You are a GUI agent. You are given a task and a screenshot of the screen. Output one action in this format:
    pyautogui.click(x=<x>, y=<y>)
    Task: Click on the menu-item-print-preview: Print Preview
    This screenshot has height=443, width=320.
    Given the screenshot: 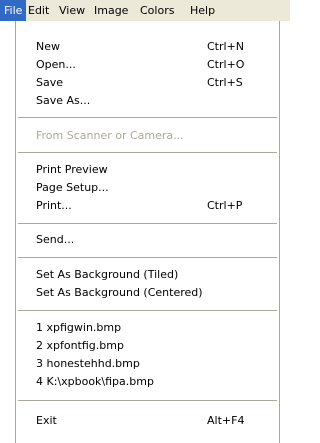 What is the action you would take?
    pyautogui.click(x=147, y=170)
    